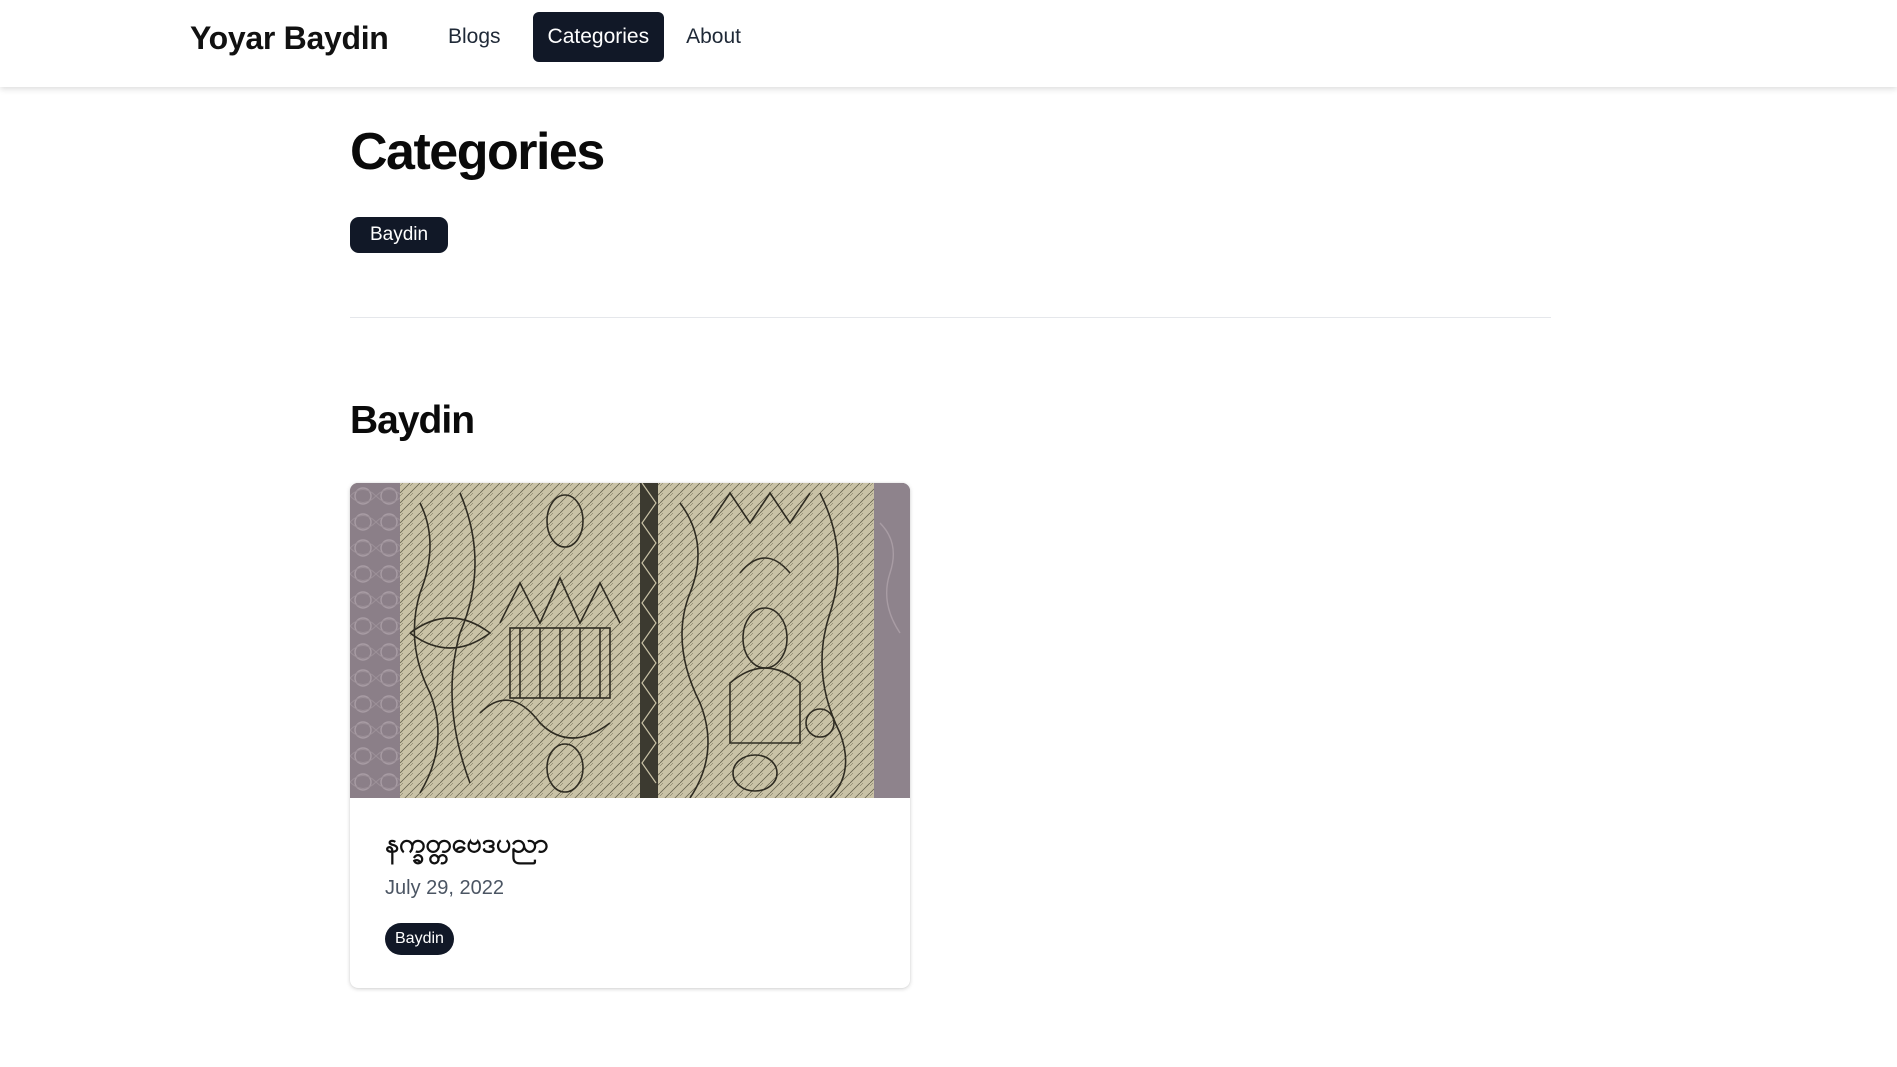 Image resolution: width=1897 pixels, height=1067 pixels. What do you see at coordinates (466, 843) in the screenshot?
I see `post-title: နက္ခတ္တဗေဒပညာ` at bounding box center [466, 843].